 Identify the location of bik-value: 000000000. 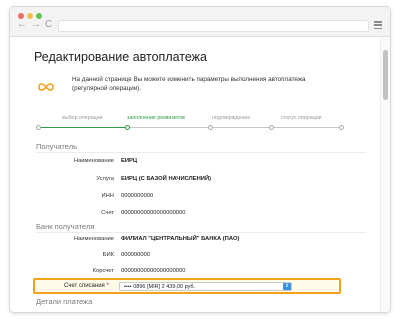
(136, 255).